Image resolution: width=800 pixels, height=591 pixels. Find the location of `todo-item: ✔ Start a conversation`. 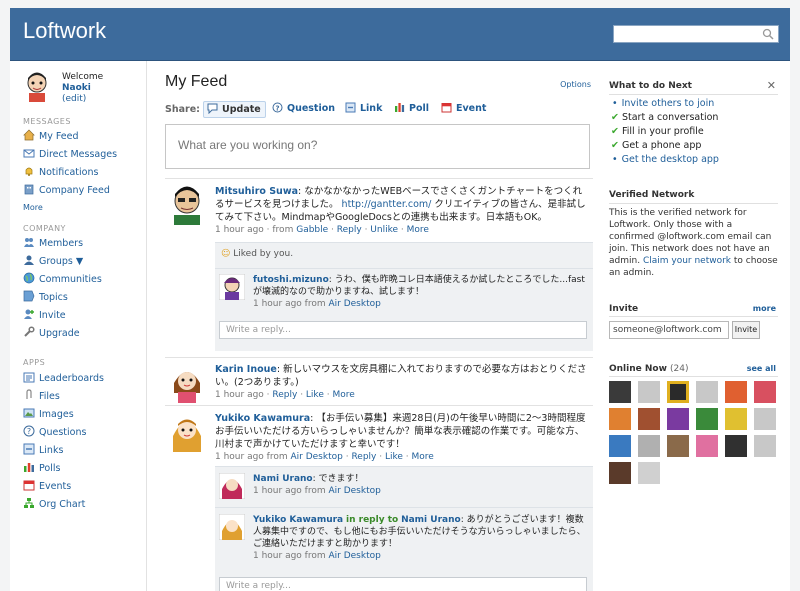

todo-item: ✔ Start a conversation is located at coordinates (664, 118).